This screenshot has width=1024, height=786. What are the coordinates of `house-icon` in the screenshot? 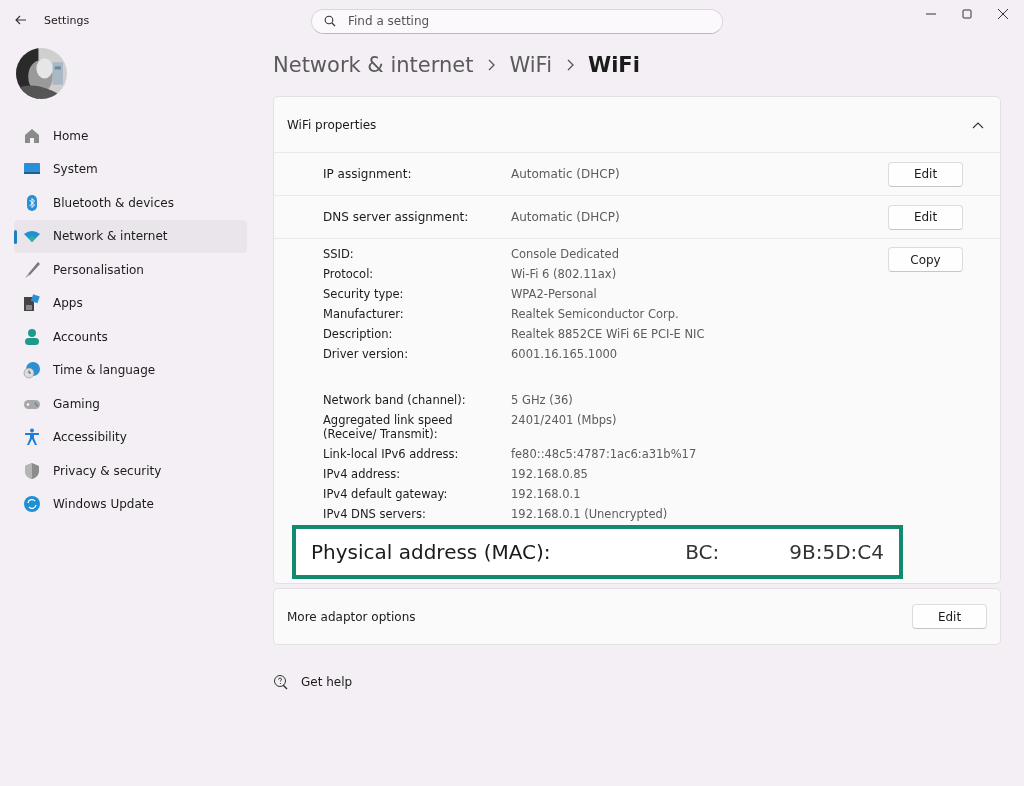 It's located at (32, 135).